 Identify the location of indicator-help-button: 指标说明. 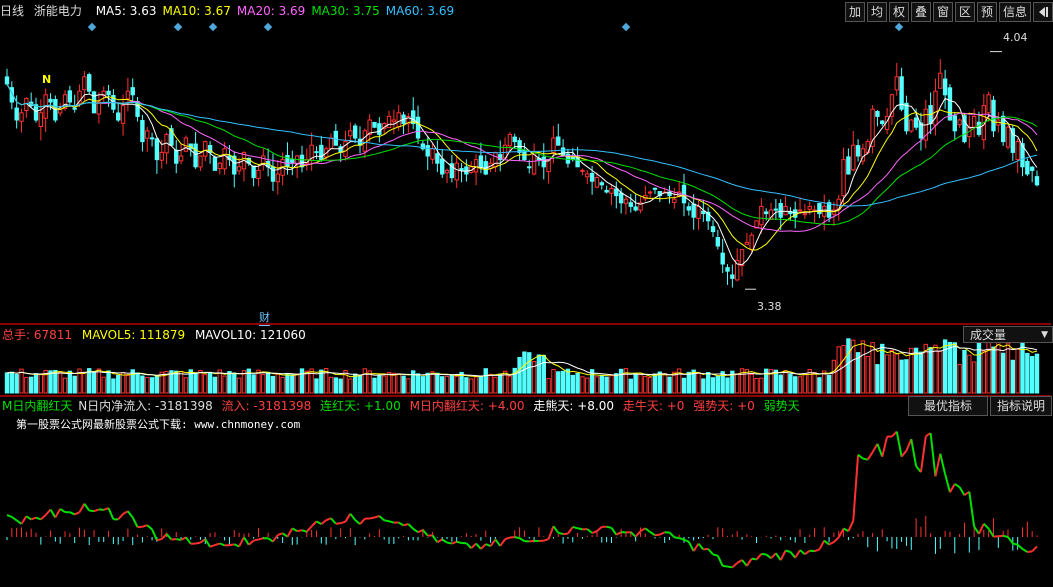
(1021, 406).